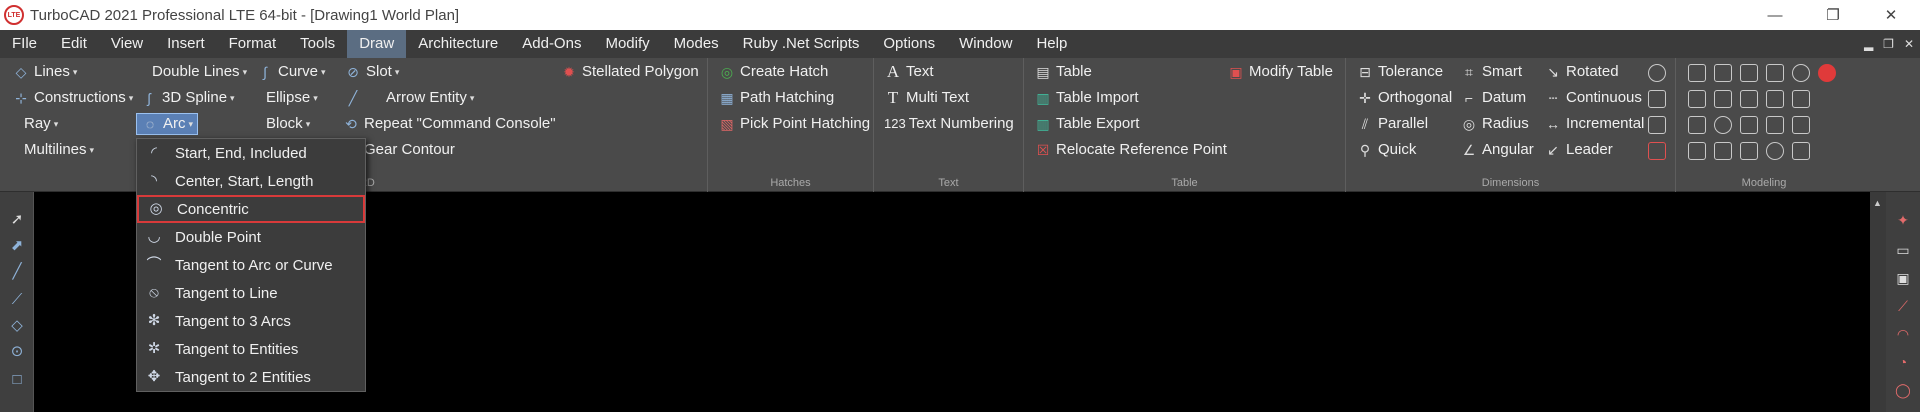 The width and height of the screenshot is (1920, 412). I want to click on arrow-entity-button: Arrow Entity ▾, so click(430, 98).